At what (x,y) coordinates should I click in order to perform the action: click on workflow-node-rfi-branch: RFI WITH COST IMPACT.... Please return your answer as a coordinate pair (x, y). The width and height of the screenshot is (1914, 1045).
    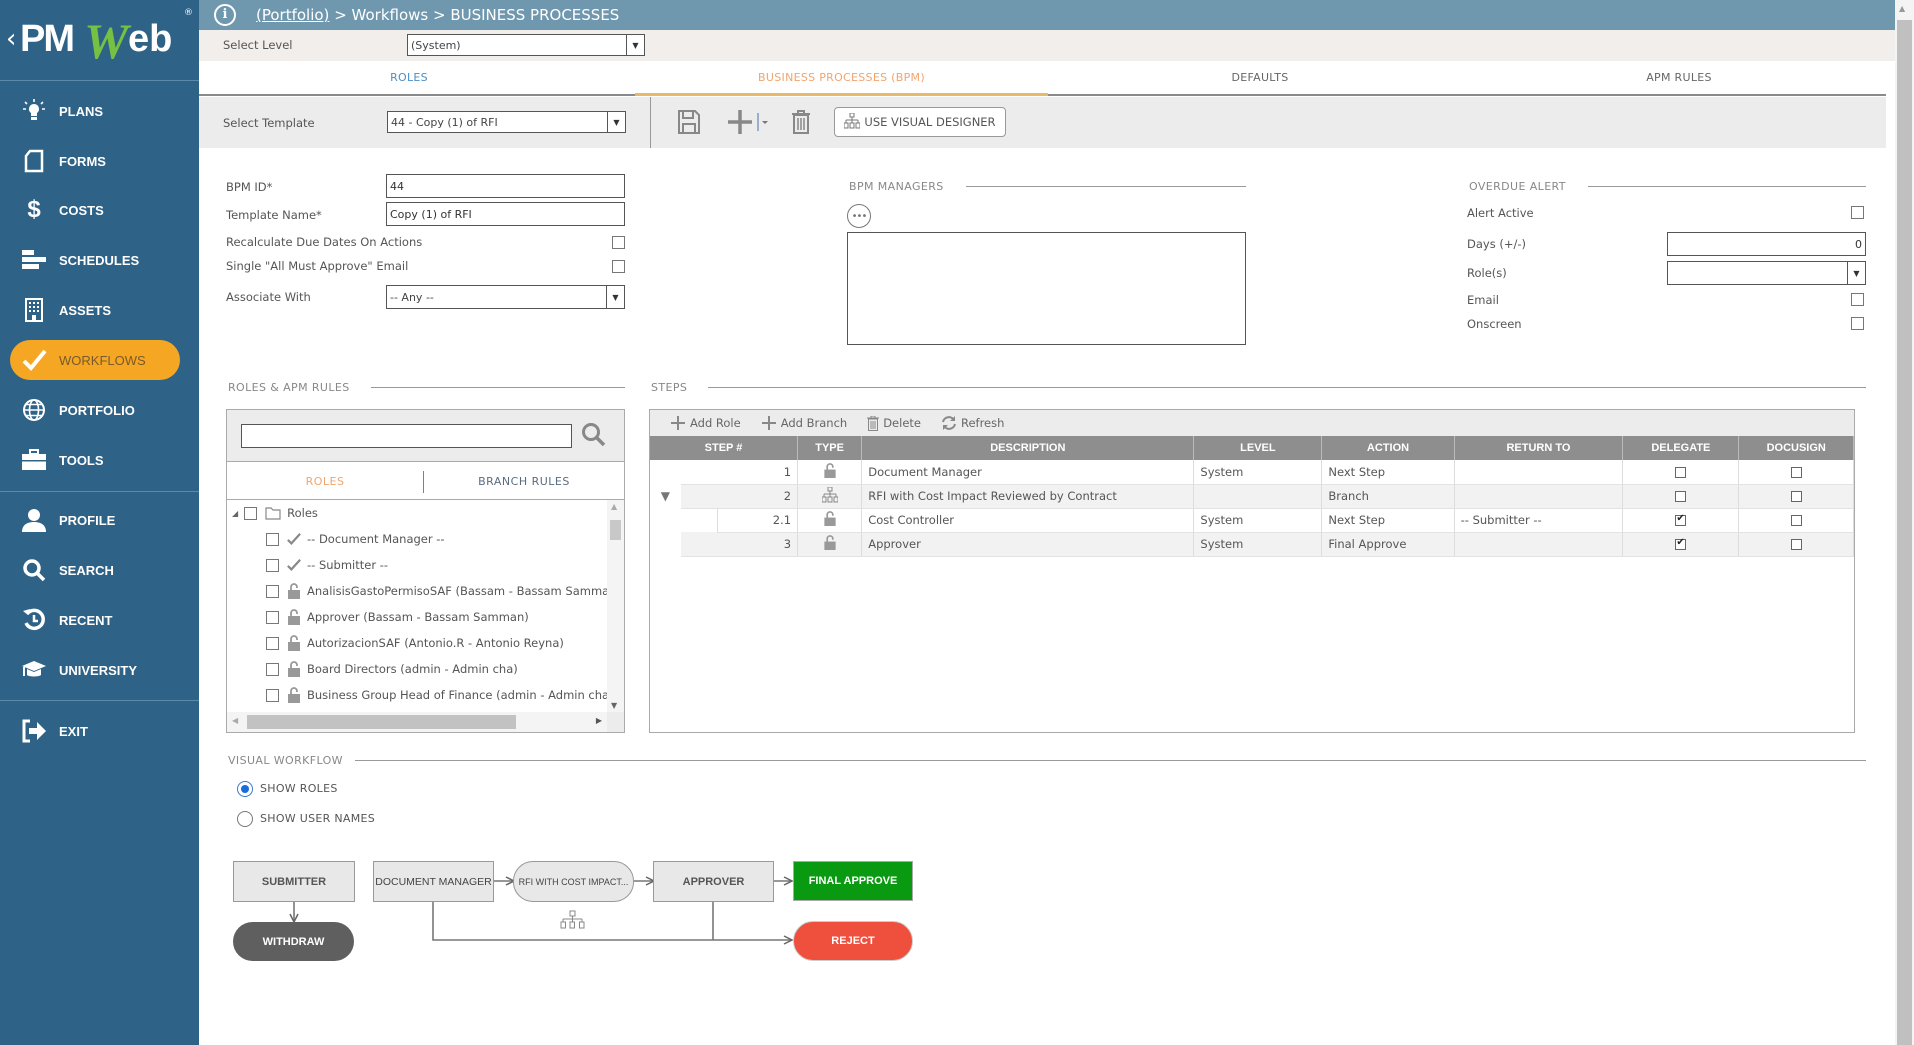
    Looking at the image, I should click on (573, 881).